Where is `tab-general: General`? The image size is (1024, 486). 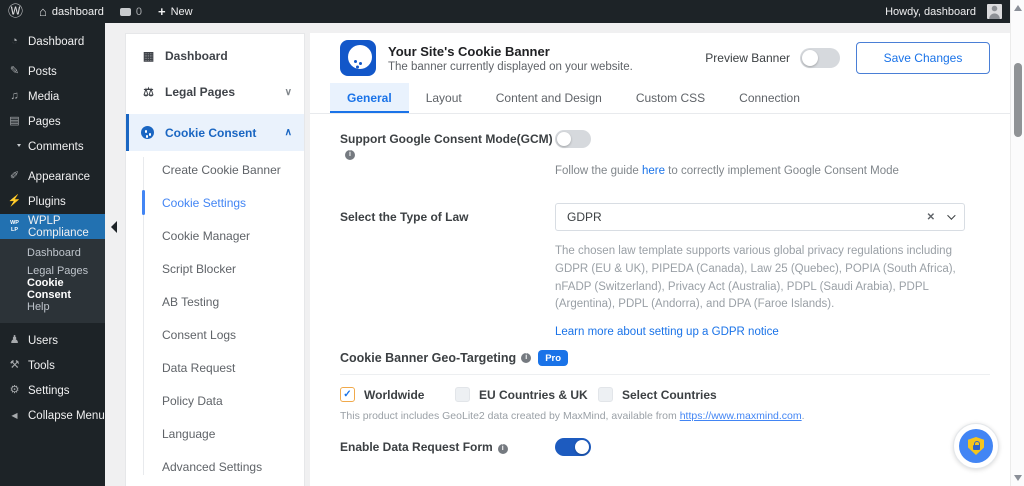 tab-general: General is located at coordinates (369, 98).